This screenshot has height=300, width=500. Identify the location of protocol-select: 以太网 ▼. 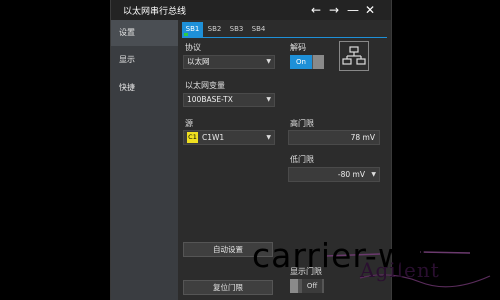
(229, 62).